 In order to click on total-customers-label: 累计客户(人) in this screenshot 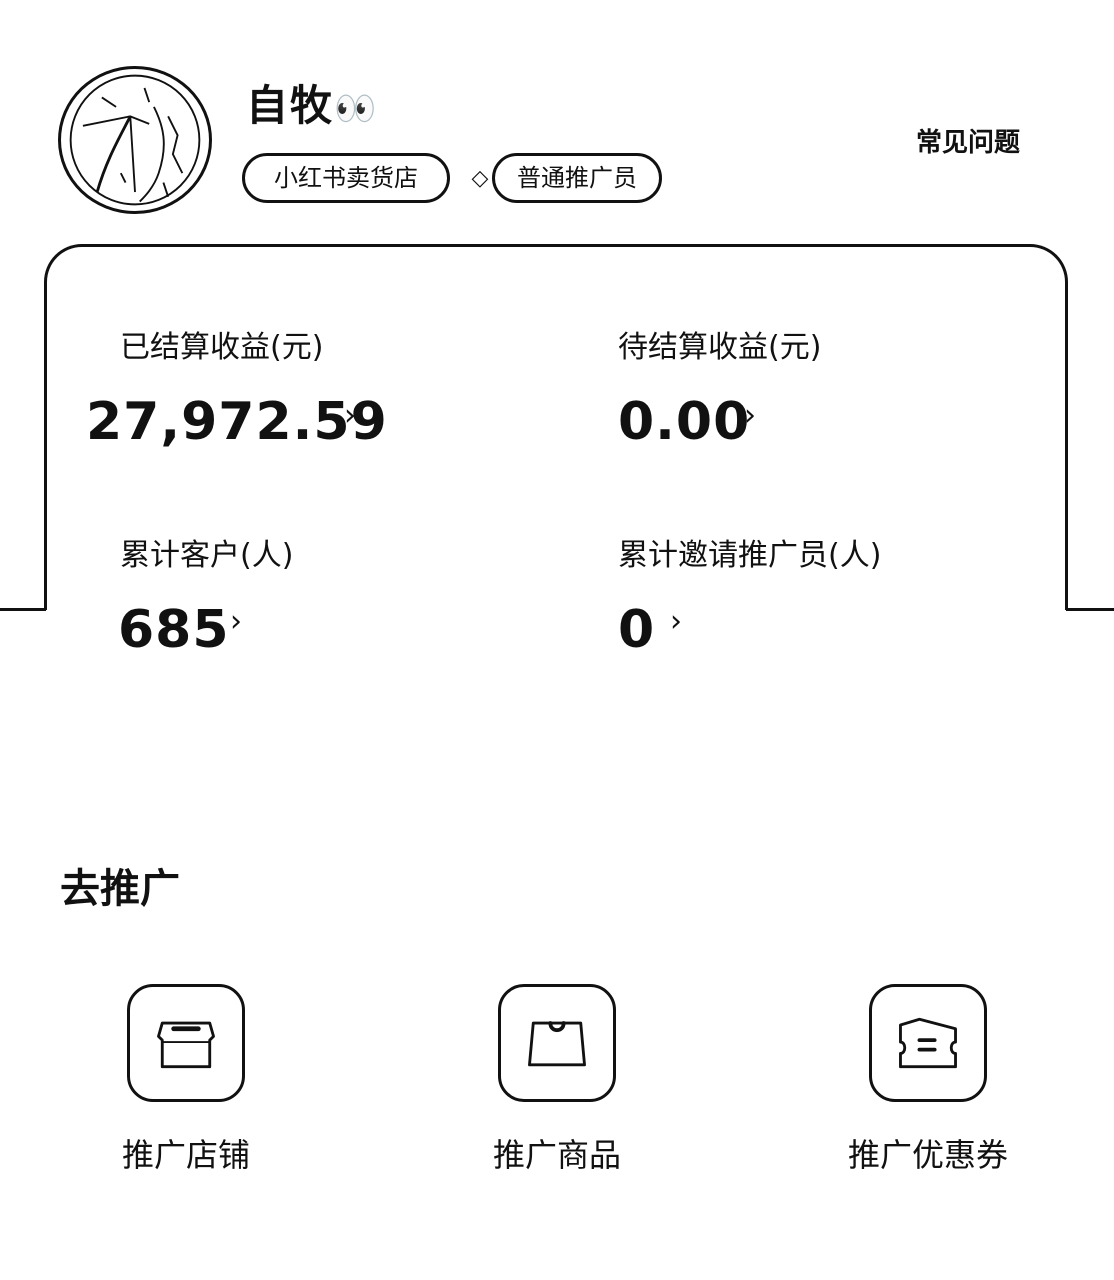, I will do `click(207, 555)`.